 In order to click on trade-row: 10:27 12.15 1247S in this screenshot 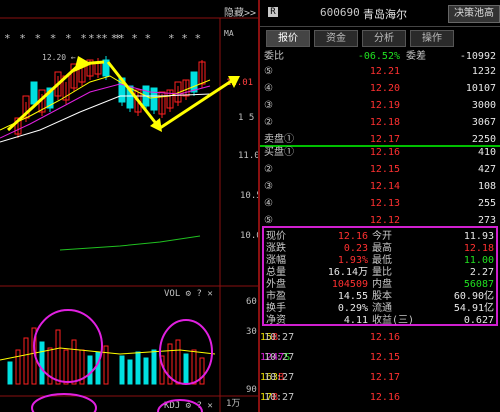, I will do `click(380, 358)`.